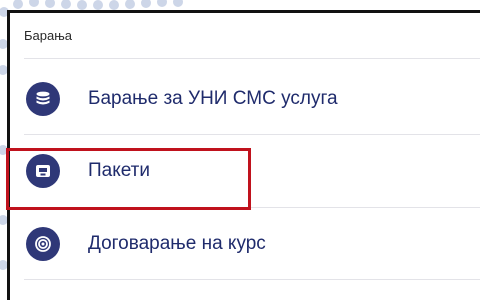 This screenshot has height=300, width=480. I want to click on exchange-rate-icon, so click(43, 243).